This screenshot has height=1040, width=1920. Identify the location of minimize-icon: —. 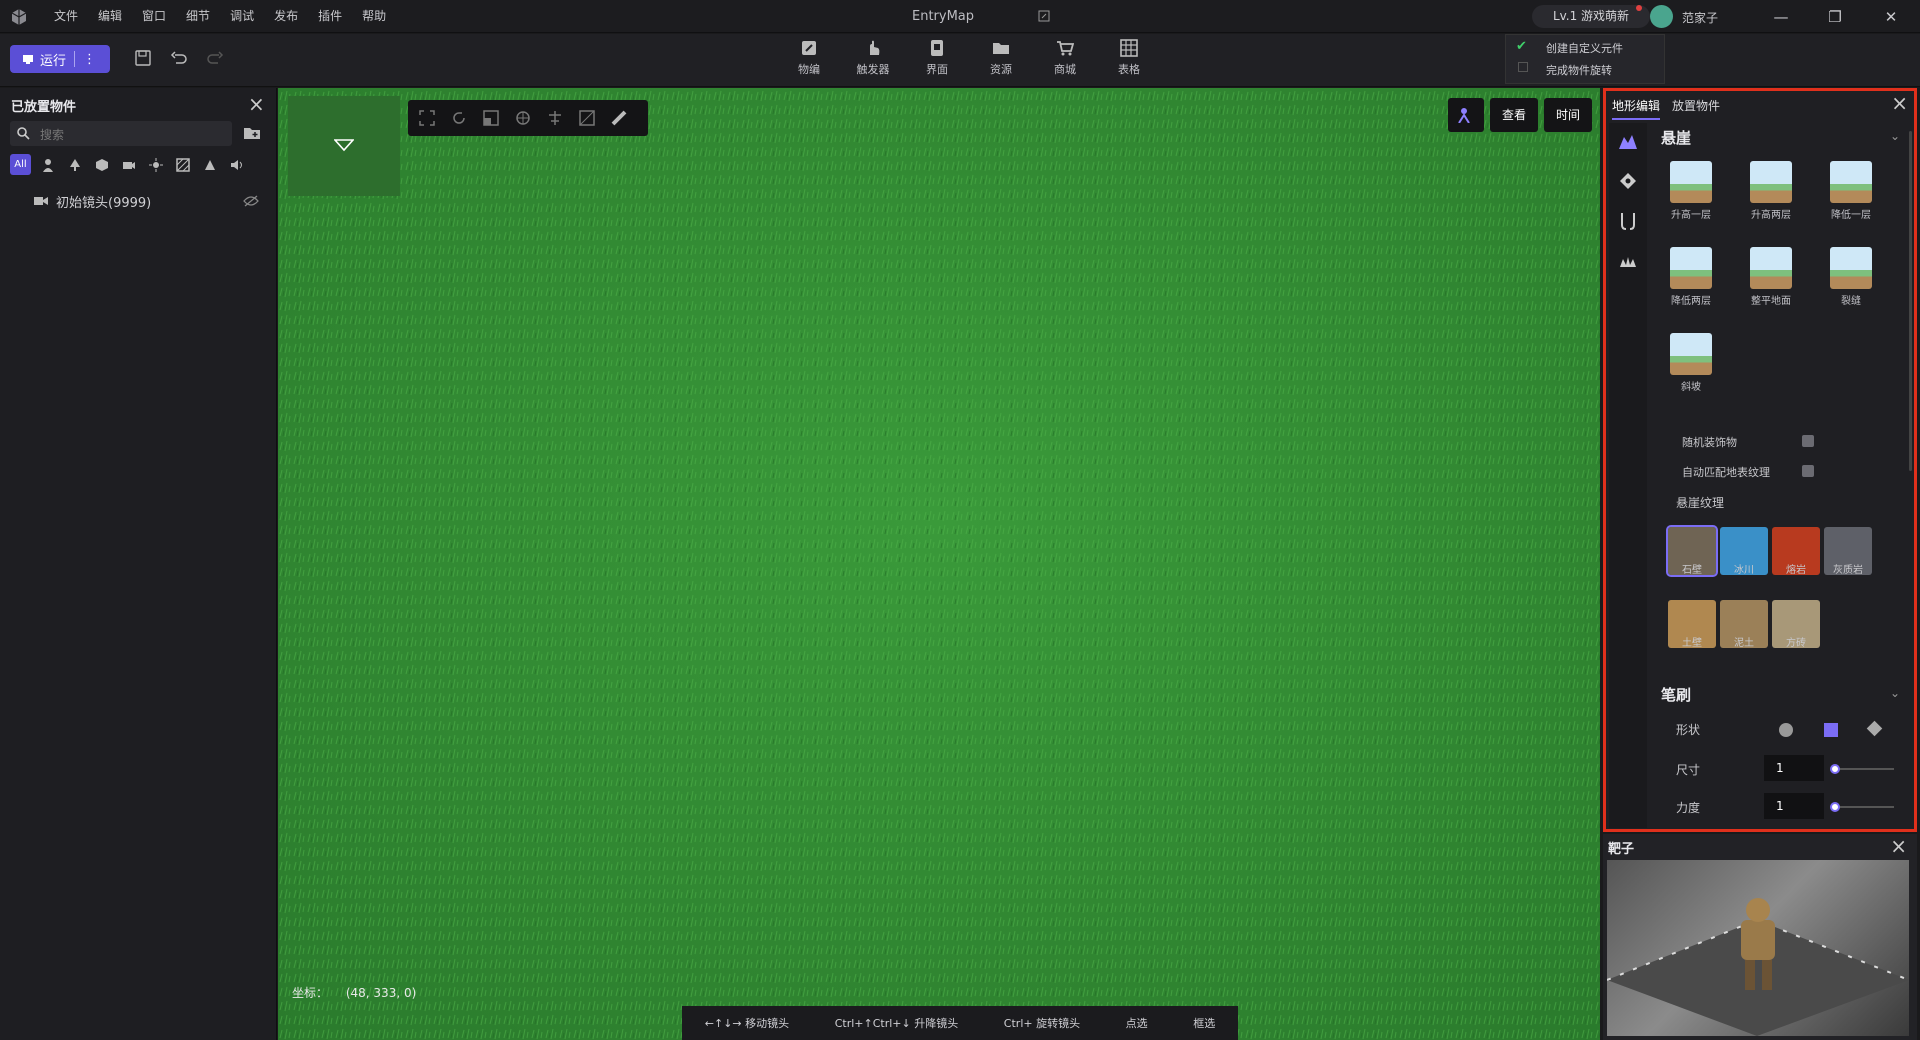
(1781, 17).